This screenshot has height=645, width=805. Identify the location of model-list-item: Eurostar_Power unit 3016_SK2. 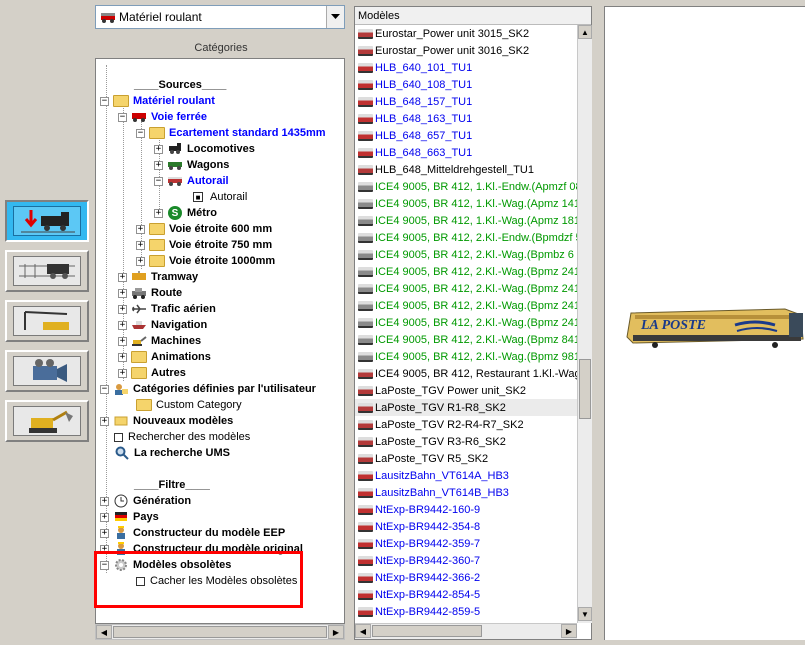
(466, 50).